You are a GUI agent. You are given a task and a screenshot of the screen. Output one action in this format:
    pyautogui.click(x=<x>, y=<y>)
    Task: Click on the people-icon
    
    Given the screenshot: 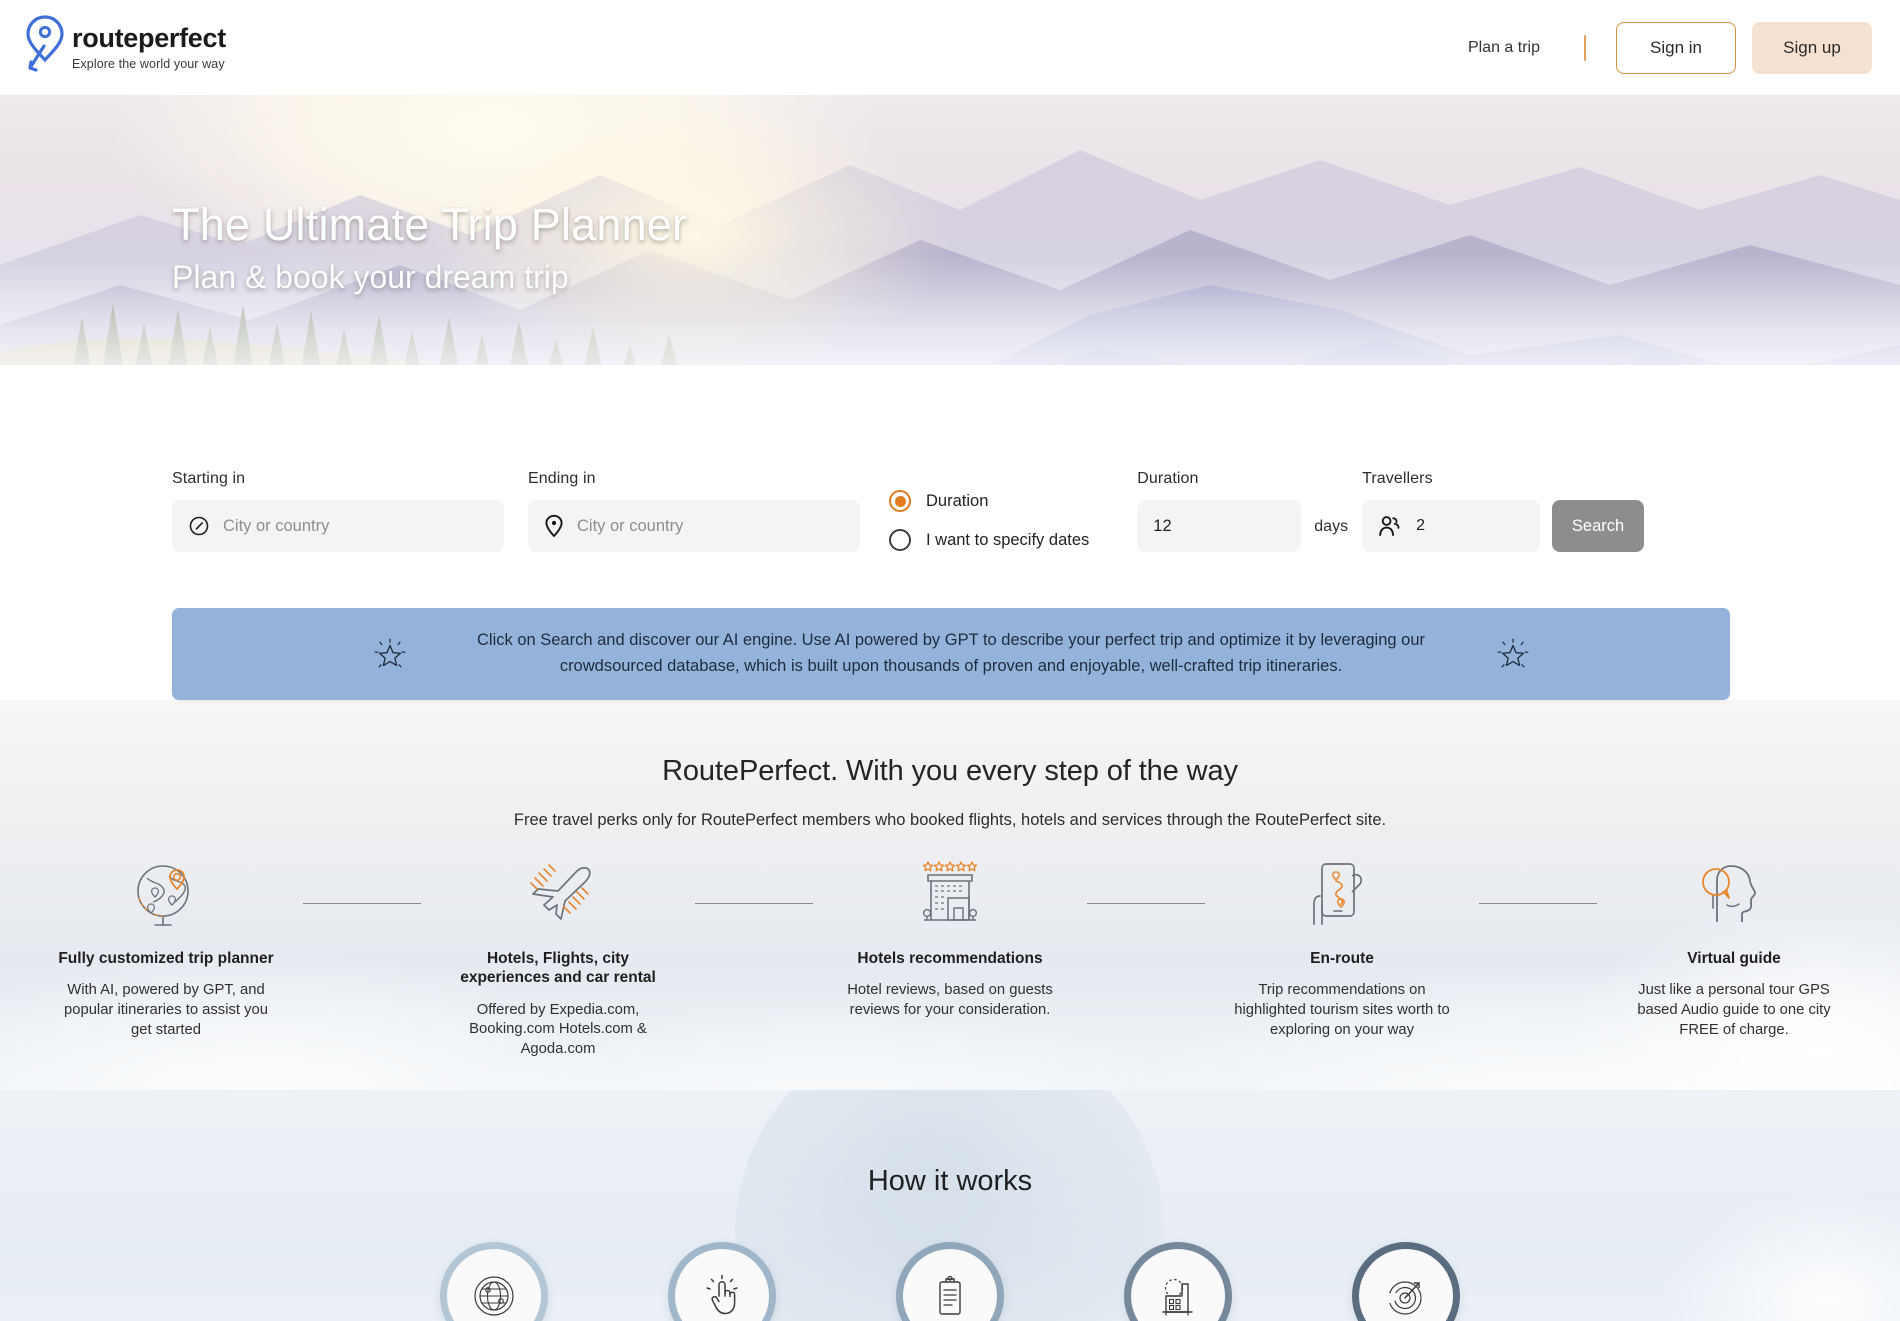 What is the action you would take?
    pyautogui.click(x=1389, y=526)
    